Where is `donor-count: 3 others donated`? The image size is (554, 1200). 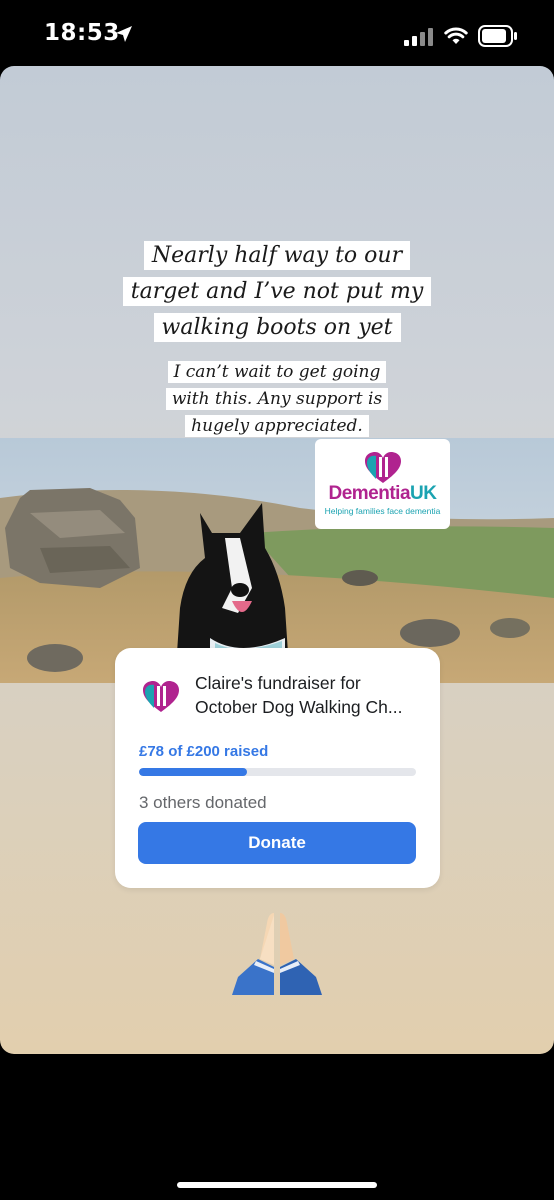 donor-count: 3 others donated is located at coordinates (203, 802).